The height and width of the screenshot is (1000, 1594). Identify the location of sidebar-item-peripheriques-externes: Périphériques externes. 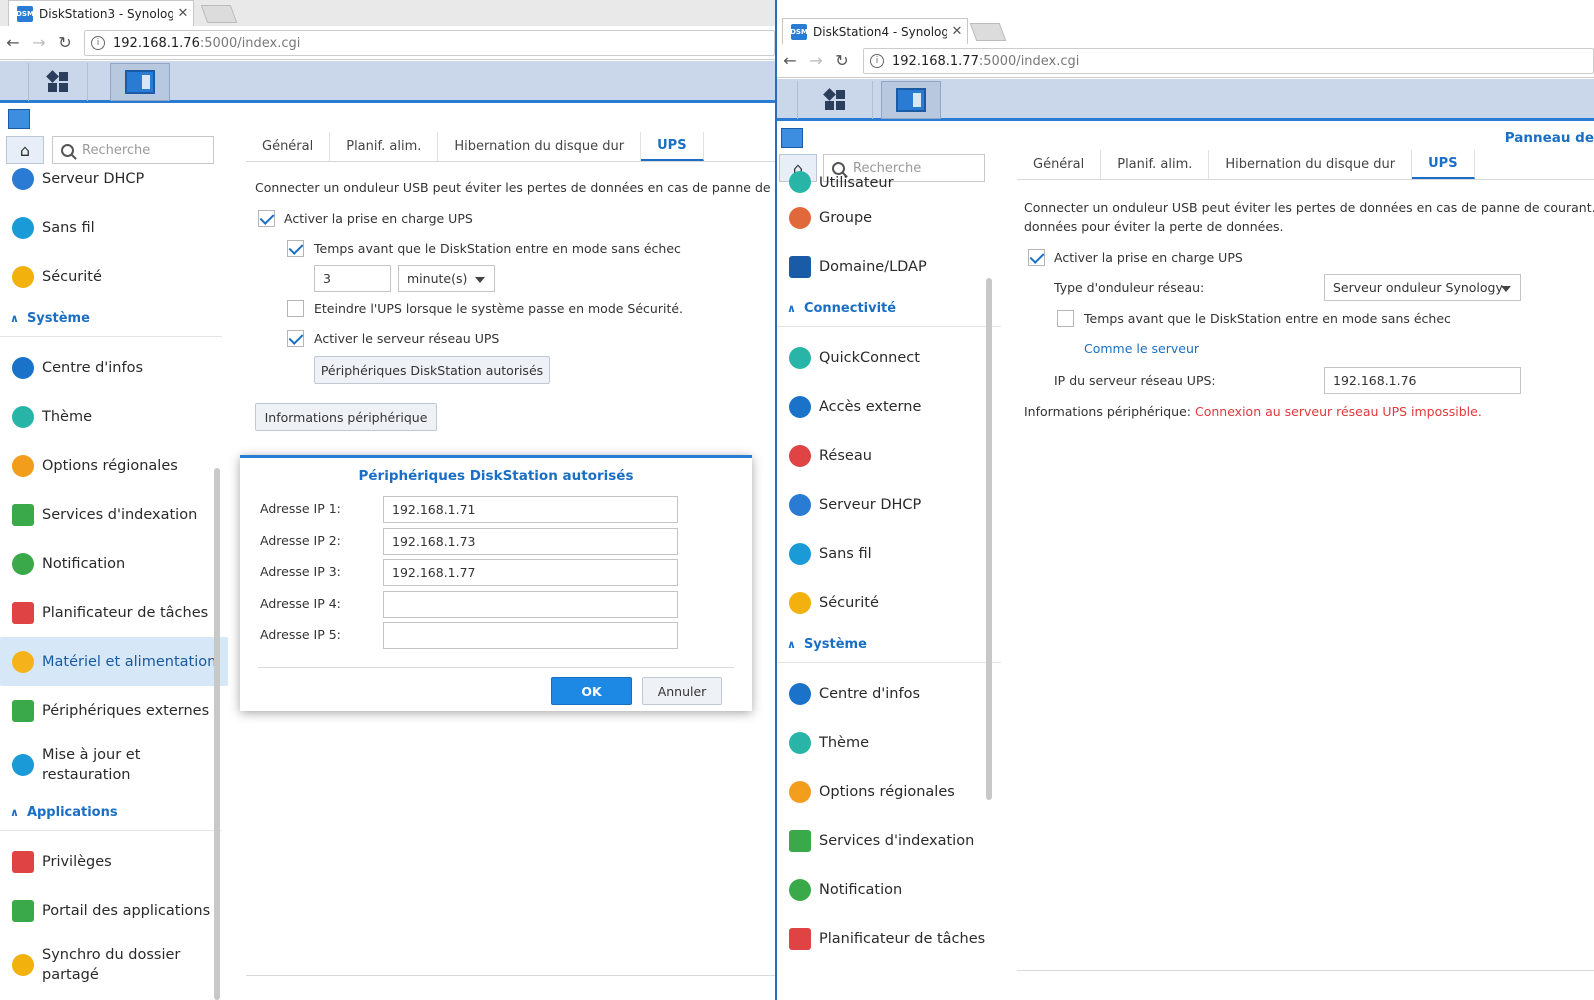
(114, 710).